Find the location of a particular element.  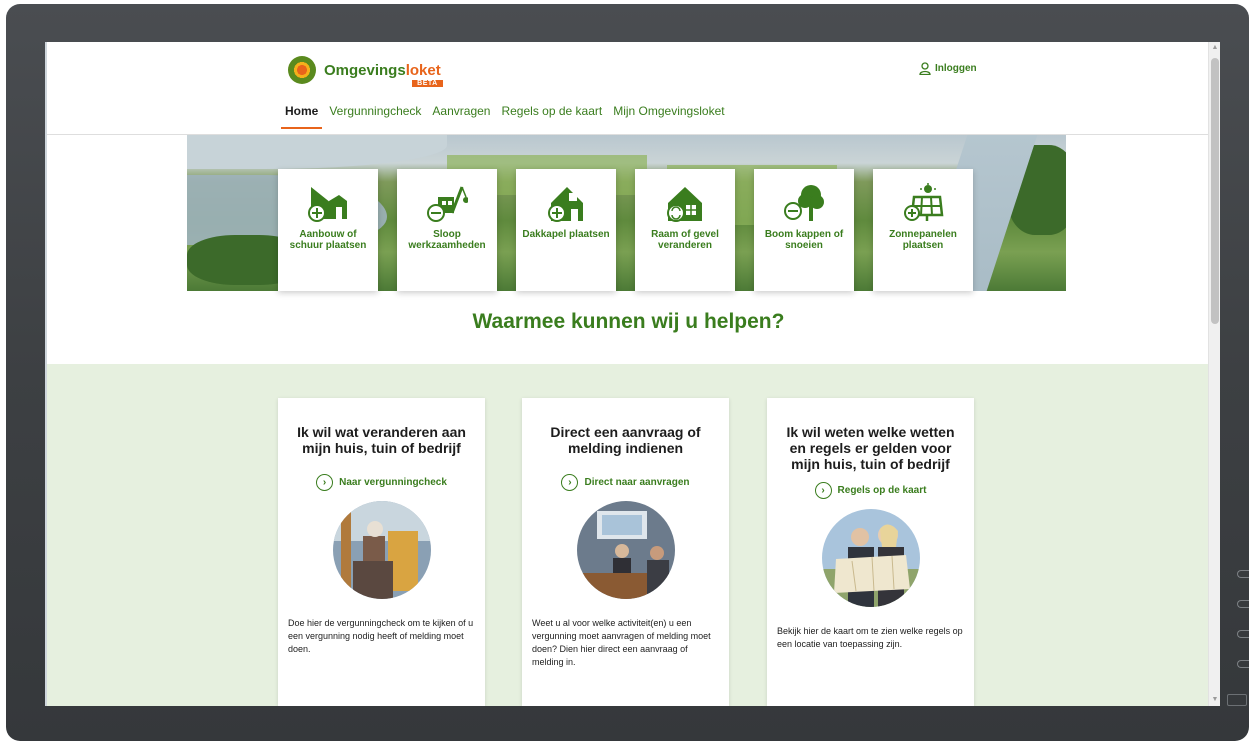

tile-zonnepanelen: Zonnepanelen plaatsen is located at coordinates (923, 230).